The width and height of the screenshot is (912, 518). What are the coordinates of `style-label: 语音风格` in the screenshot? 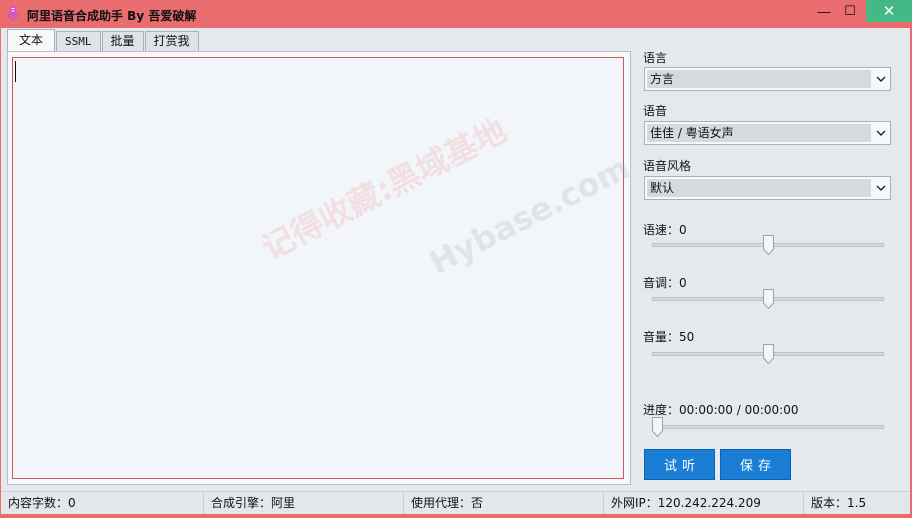 It's located at (667, 166).